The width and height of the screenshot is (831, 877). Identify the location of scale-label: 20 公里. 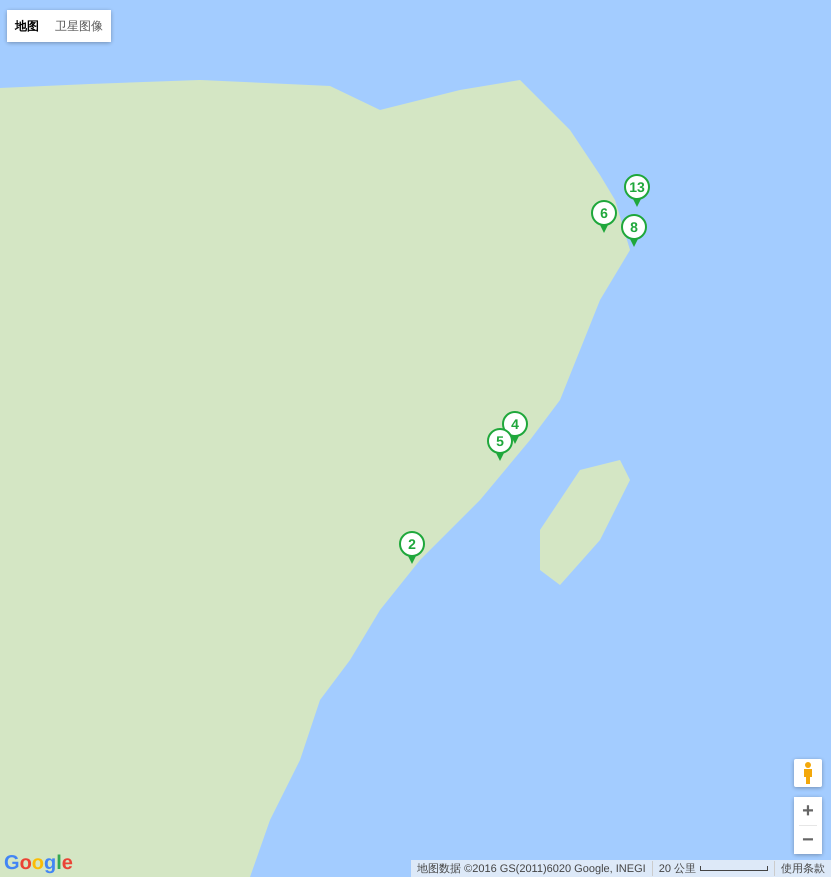
(677, 869).